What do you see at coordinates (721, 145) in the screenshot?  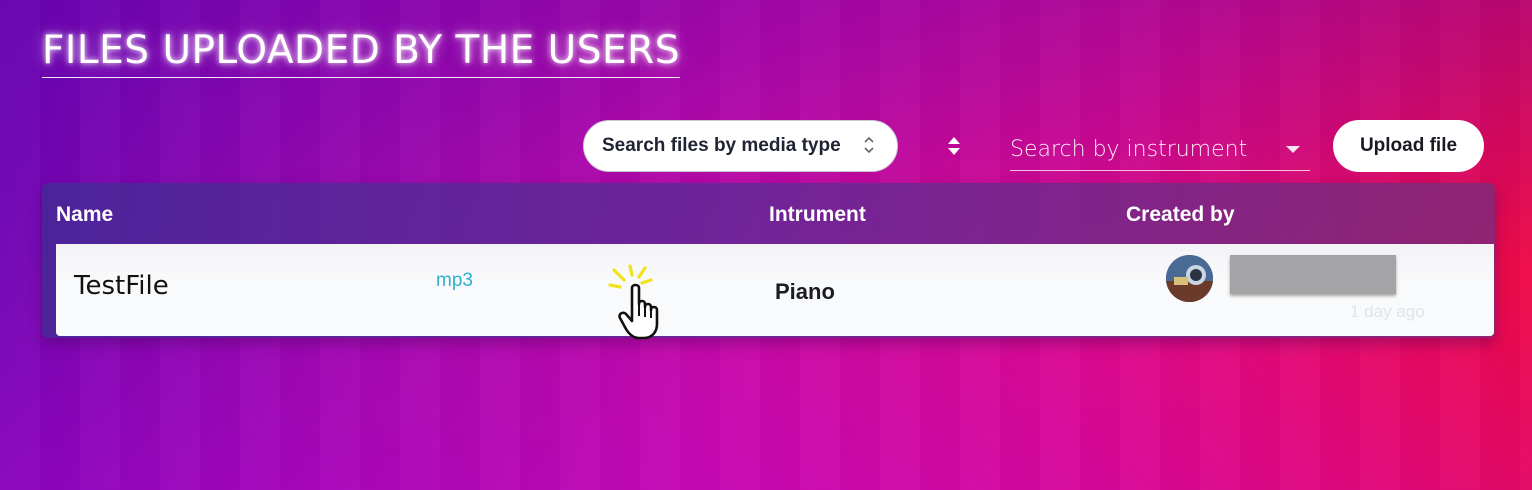 I see `media-type-select-value: Search files by media type` at bounding box center [721, 145].